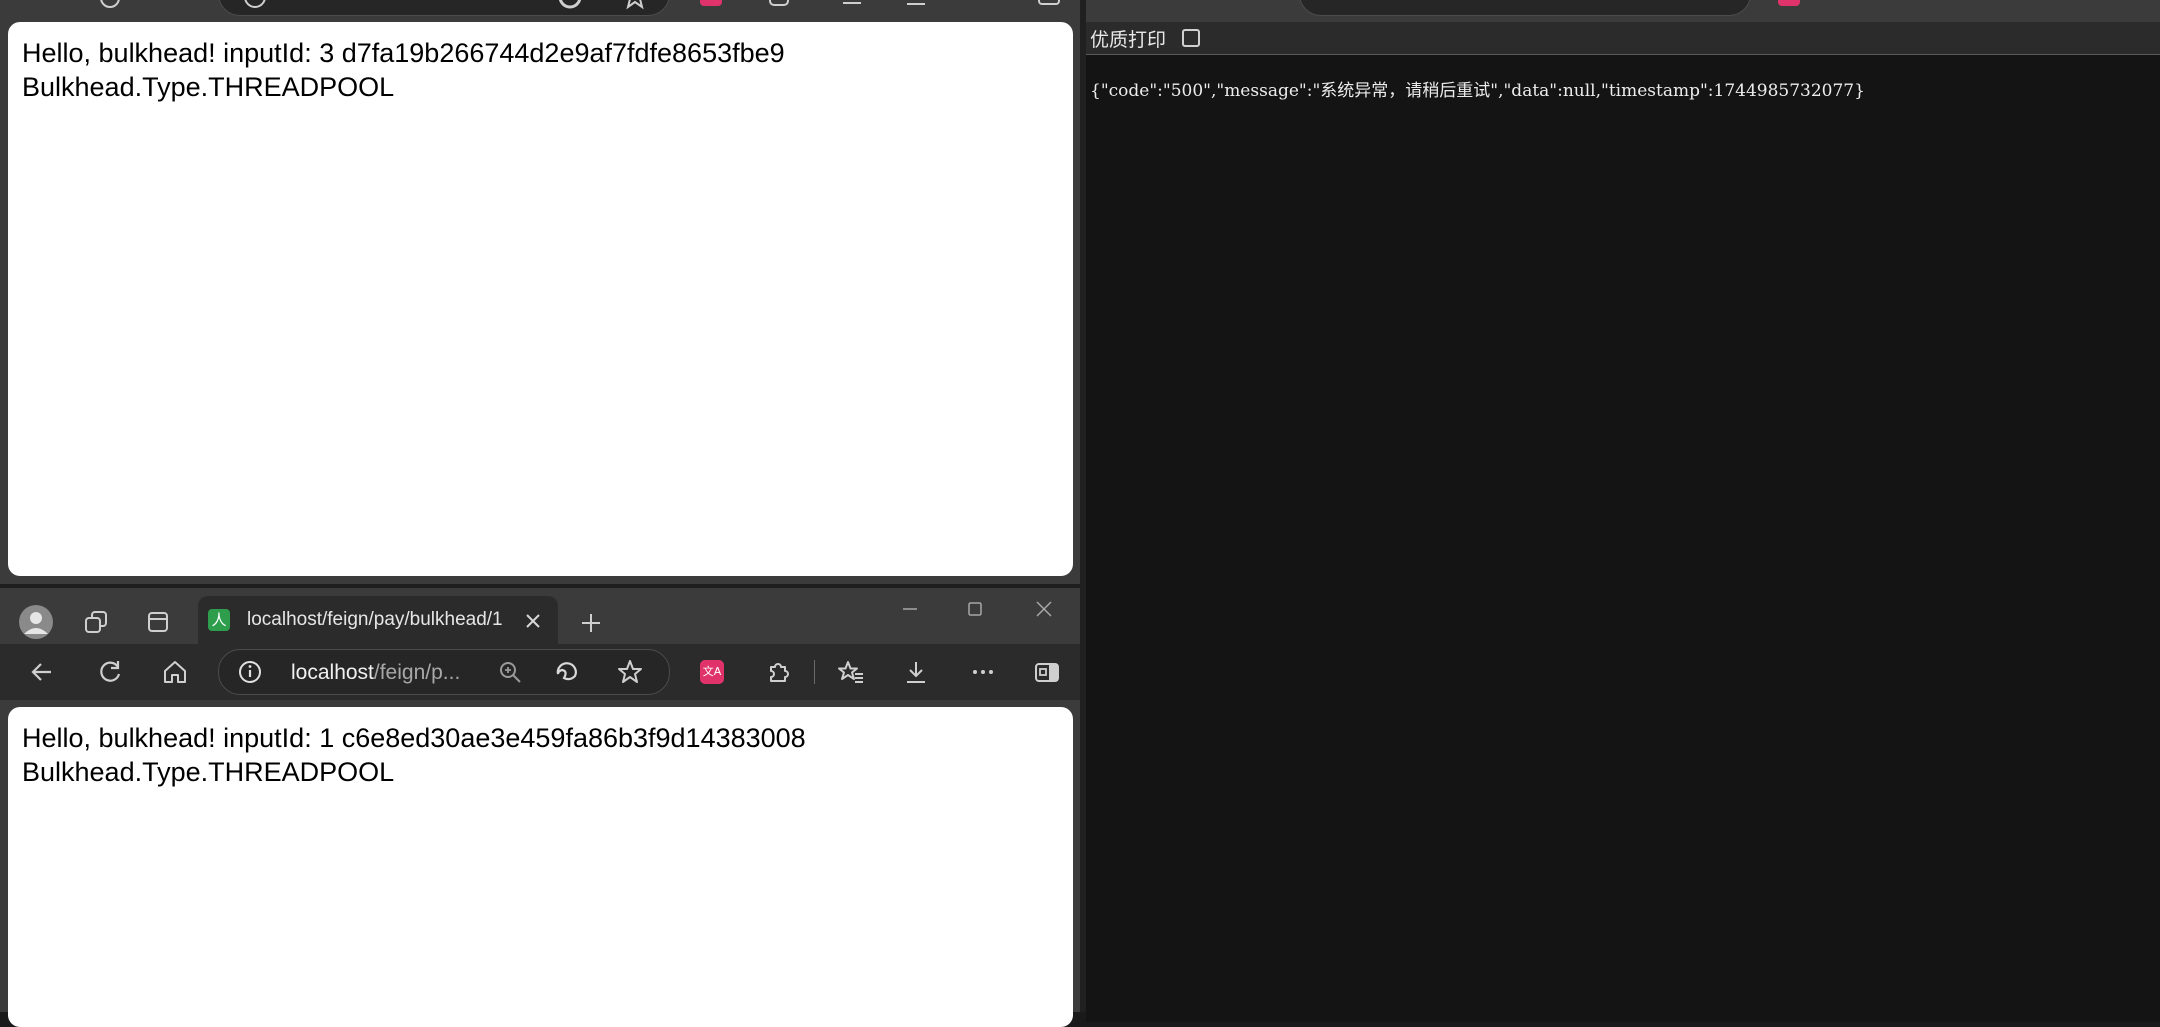 This screenshot has height=1027, width=2160. What do you see at coordinates (814, 672) in the screenshot?
I see `toolbar-separator` at bounding box center [814, 672].